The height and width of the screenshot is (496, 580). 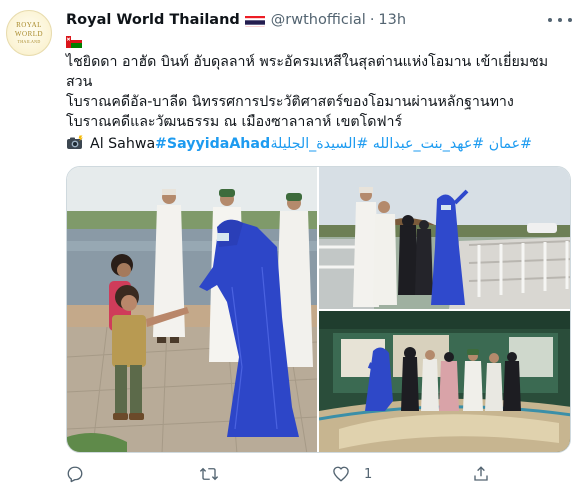 I want to click on avatar: ROYAL WORLD THAILAND, so click(x=29, y=33).